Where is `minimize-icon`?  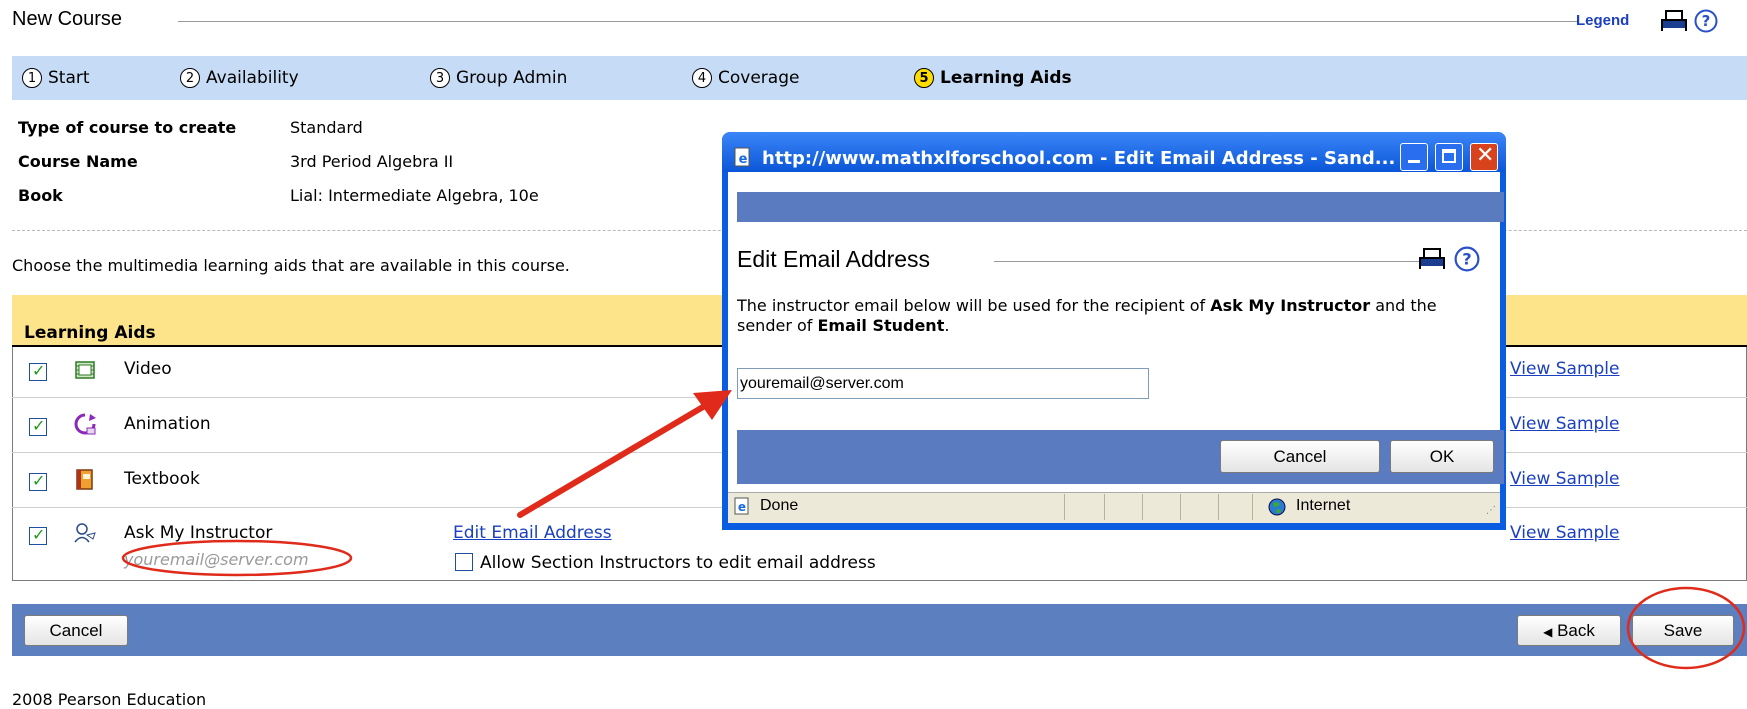
minimize-icon is located at coordinates (1414, 161).